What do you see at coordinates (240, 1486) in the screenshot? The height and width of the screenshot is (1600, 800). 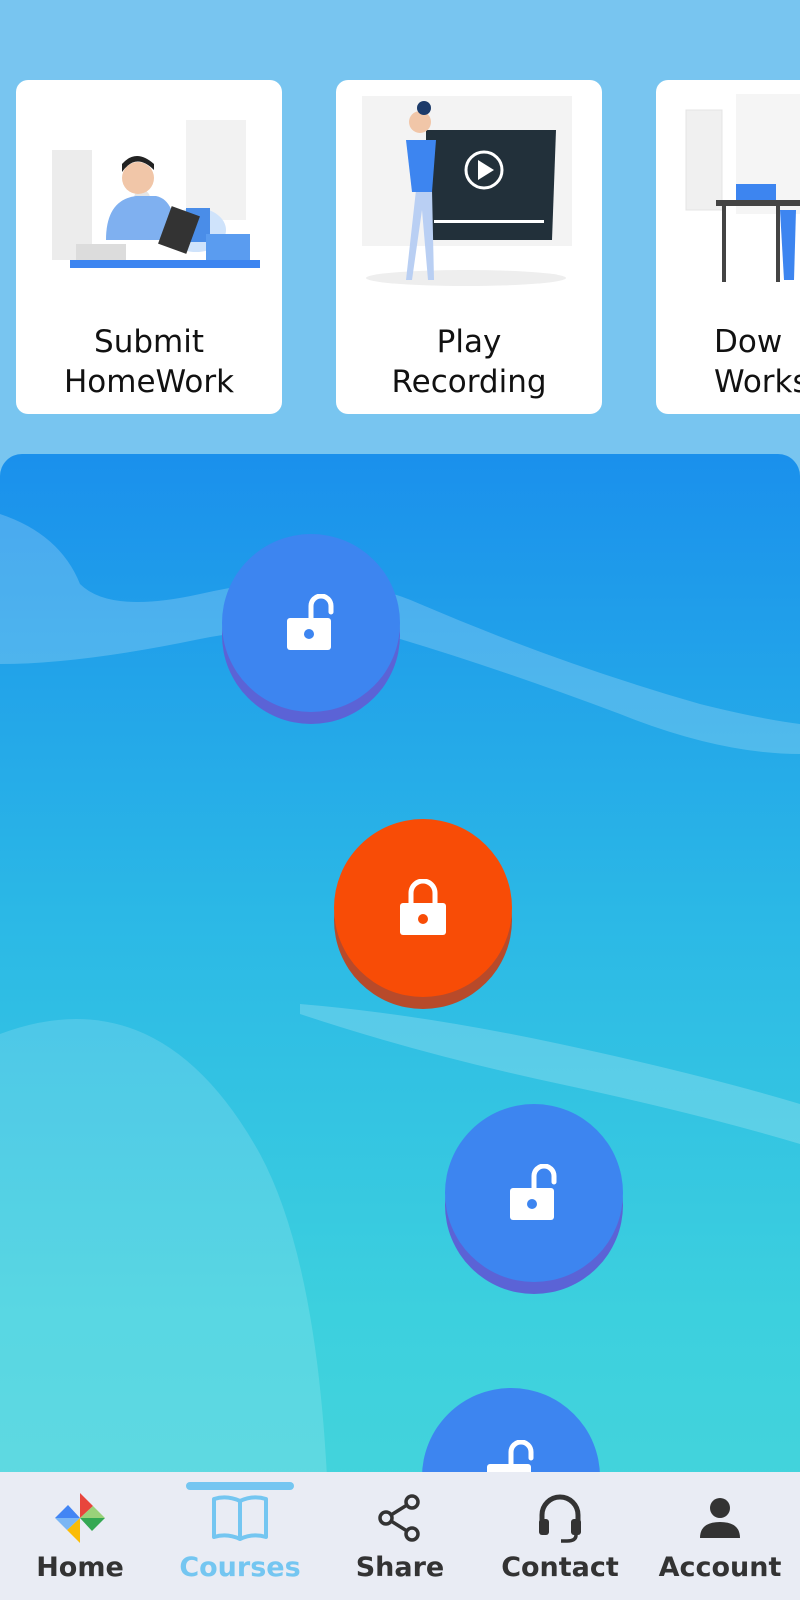 I see `active-tab-indicator` at bounding box center [240, 1486].